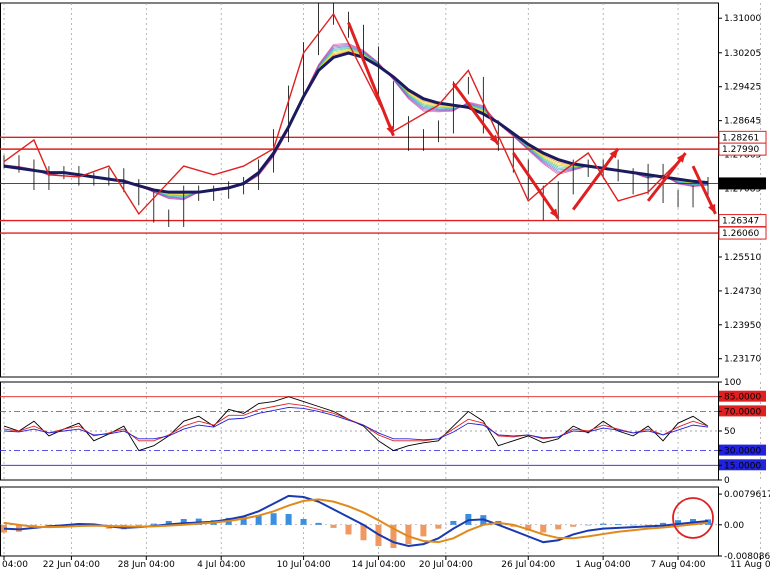  What do you see at coordinates (740, 234) in the screenshot?
I see `level-label: 1.26060` at bounding box center [740, 234].